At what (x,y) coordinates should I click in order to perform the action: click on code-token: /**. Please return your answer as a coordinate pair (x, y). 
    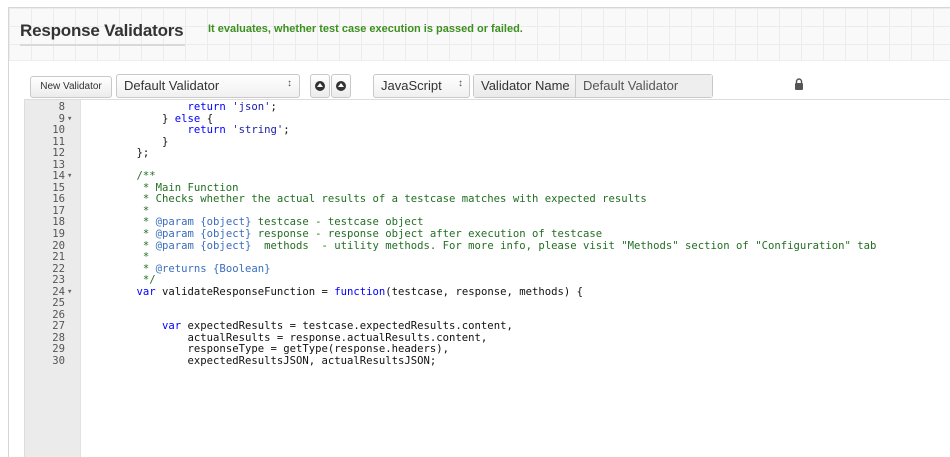
    Looking at the image, I should click on (146, 176).